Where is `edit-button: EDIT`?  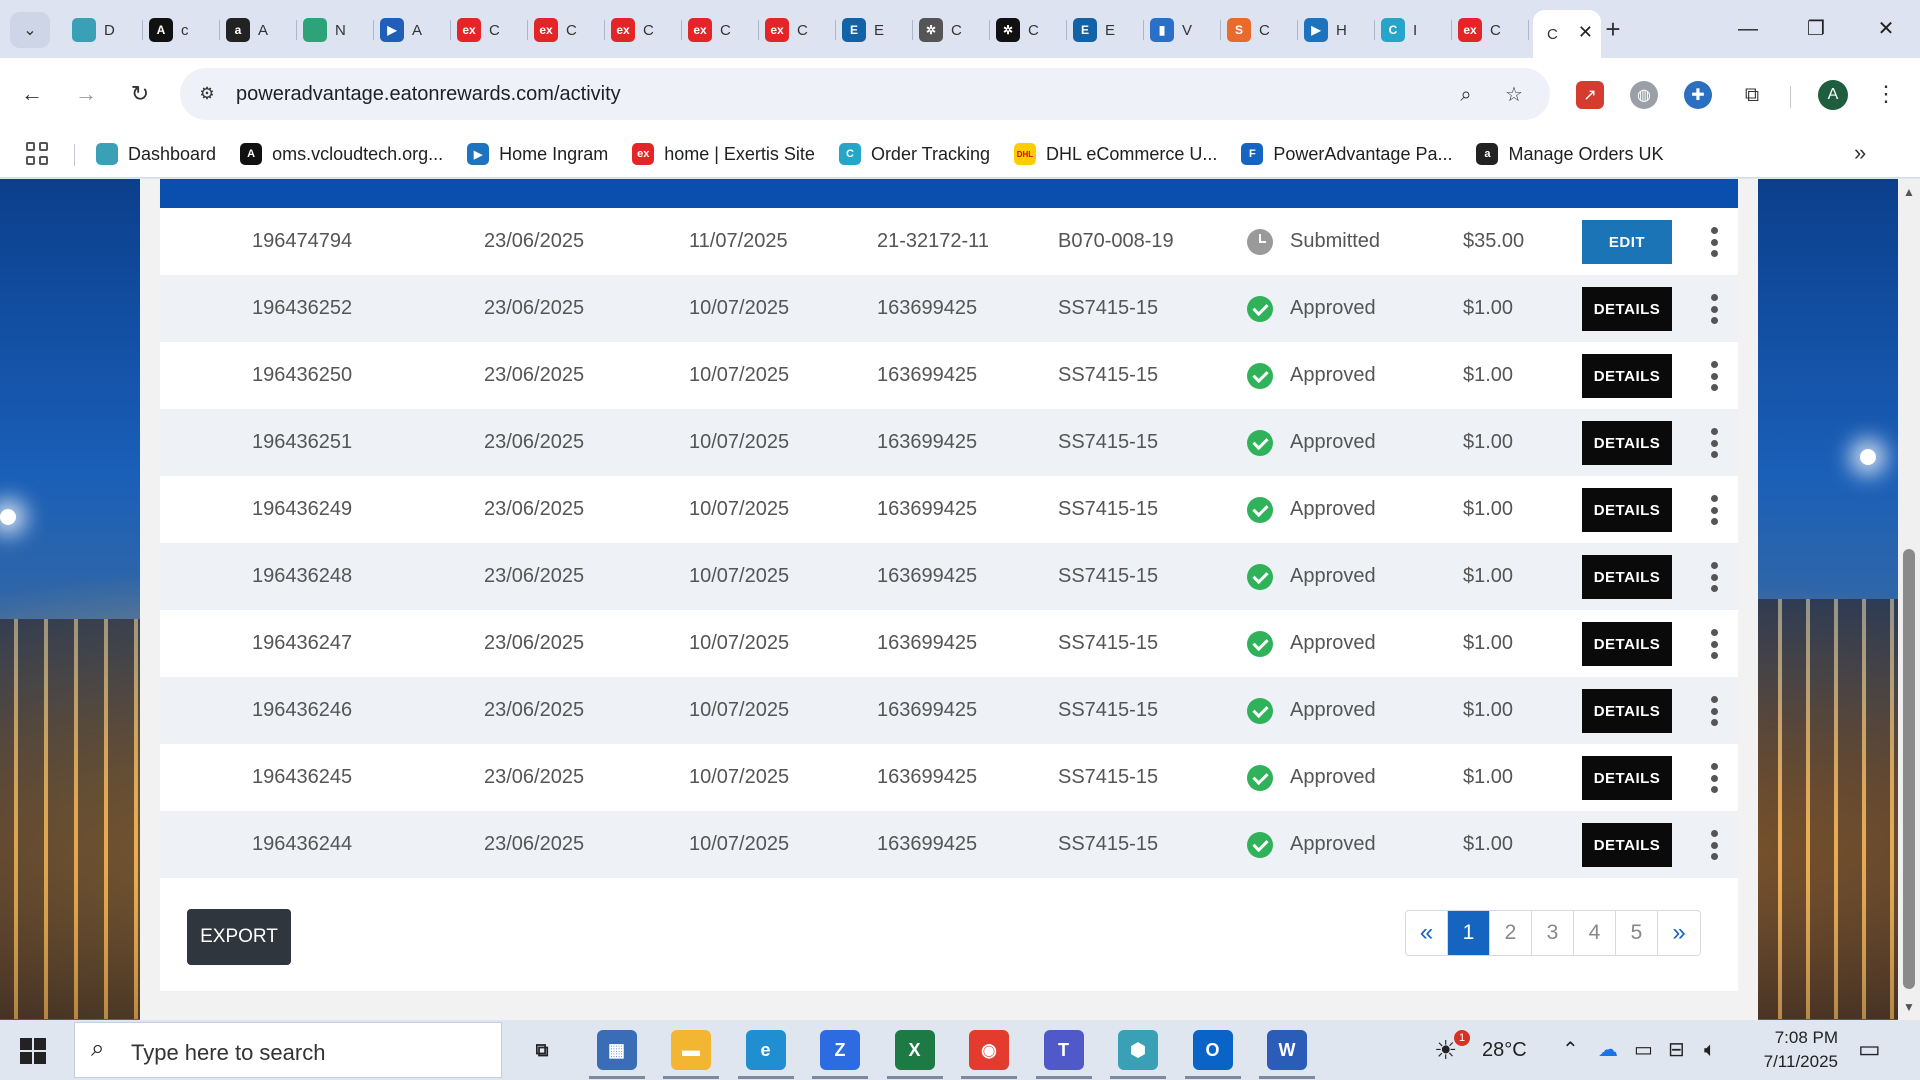
edit-button: EDIT is located at coordinates (1627, 242).